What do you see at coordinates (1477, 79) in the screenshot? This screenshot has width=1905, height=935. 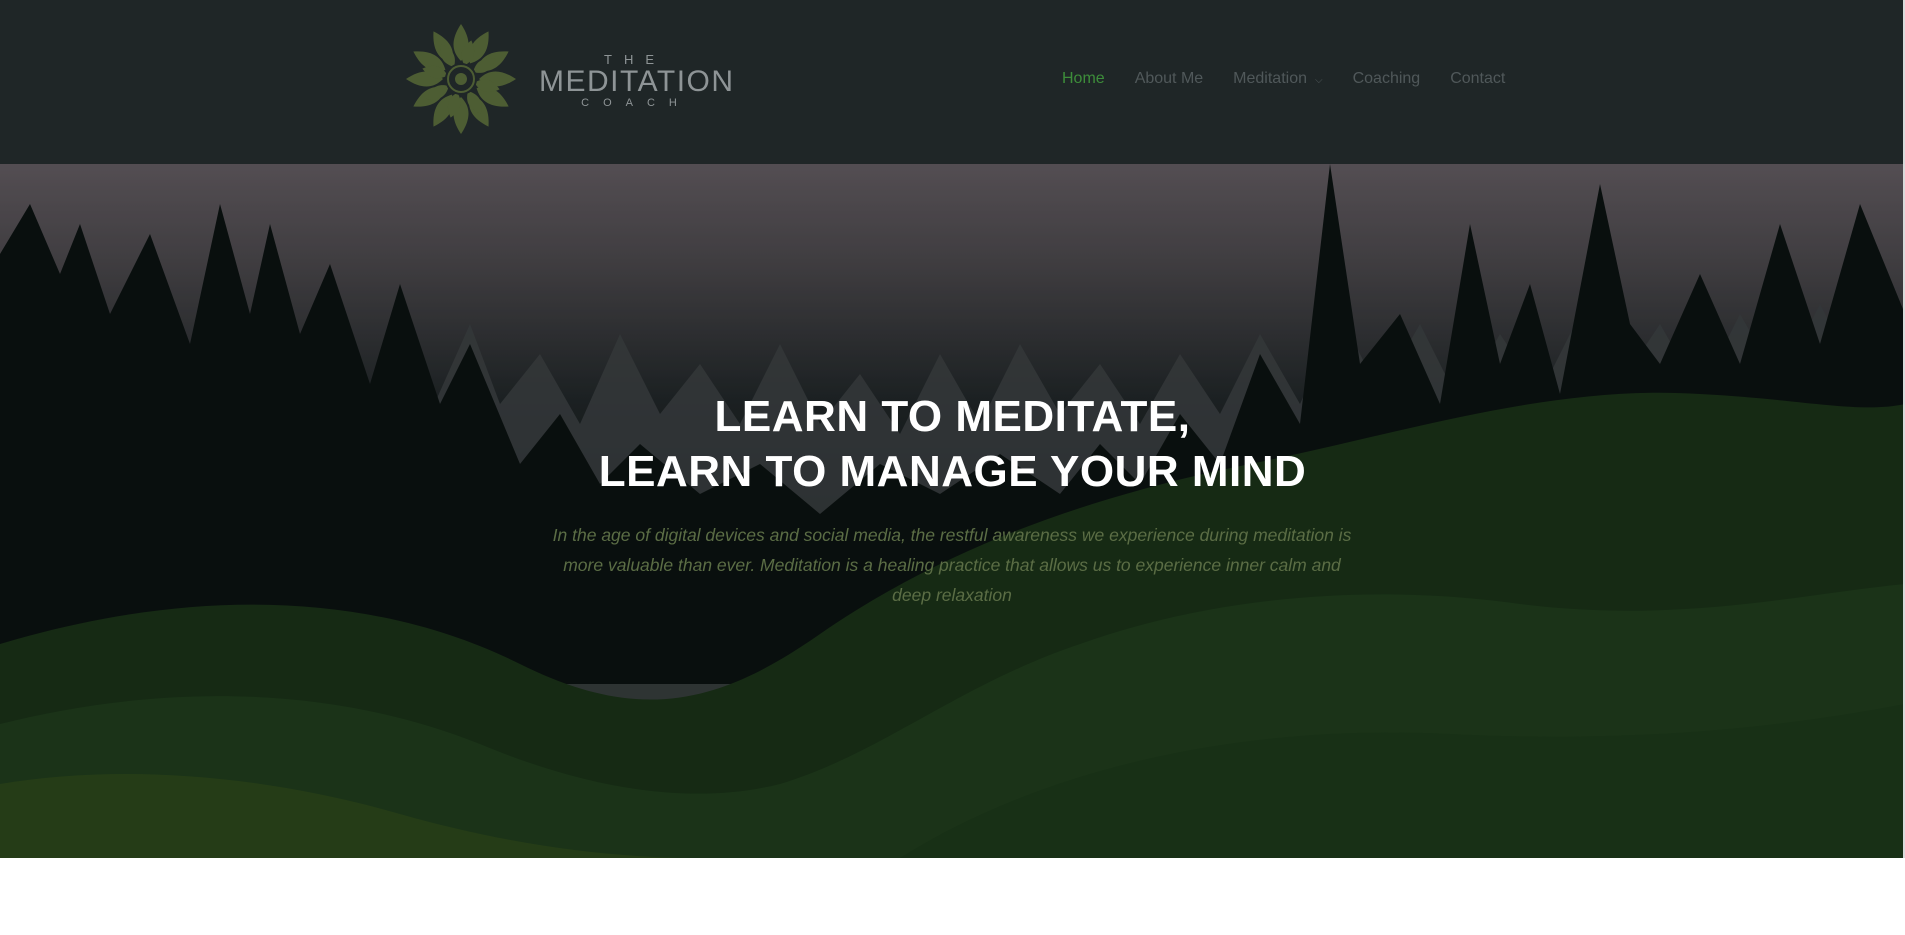 I see `nav-contact: Contact` at bounding box center [1477, 79].